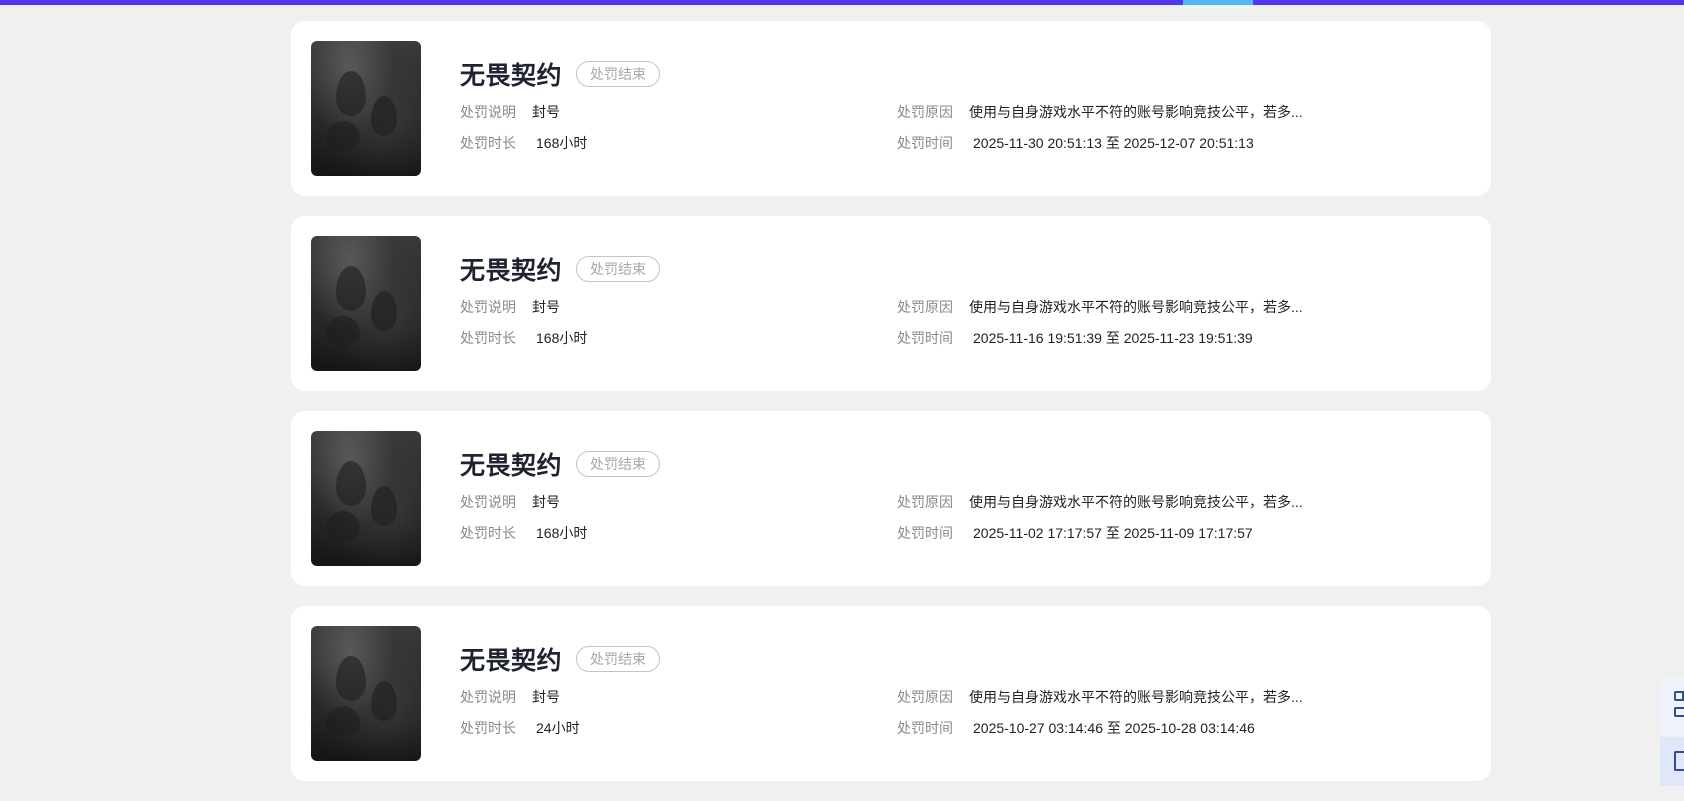 Image resolution: width=1684 pixels, height=801 pixels. What do you see at coordinates (1672, 706) in the screenshot?
I see `side-float-button-qr` at bounding box center [1672, 706].